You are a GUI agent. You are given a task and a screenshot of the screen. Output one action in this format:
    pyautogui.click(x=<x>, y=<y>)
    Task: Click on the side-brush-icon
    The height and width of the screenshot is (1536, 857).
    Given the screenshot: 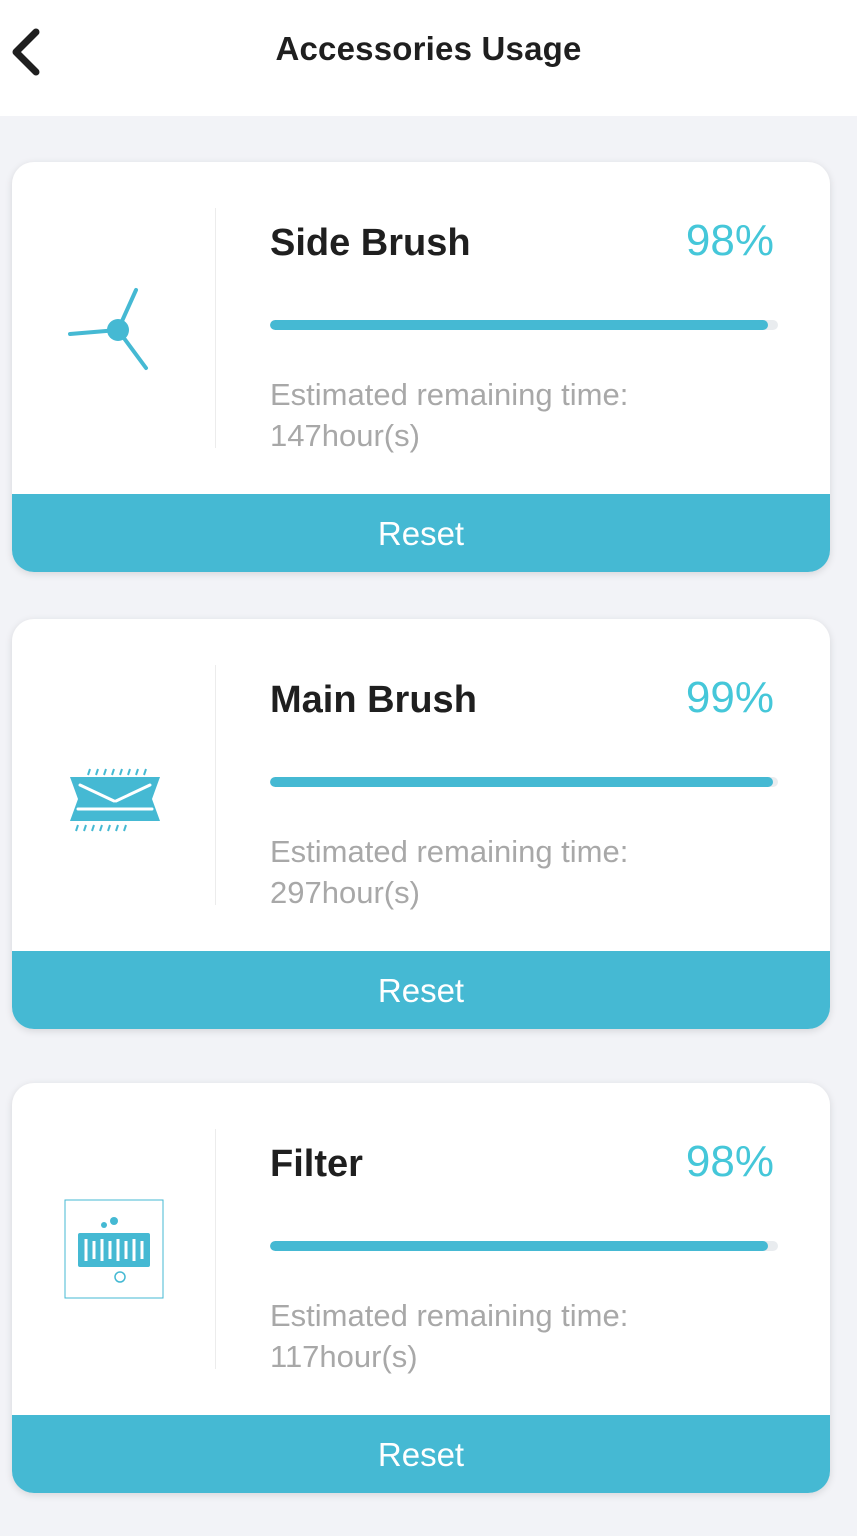 What is the action you would take?
    pyautogui.click(x=116, y=332)
    